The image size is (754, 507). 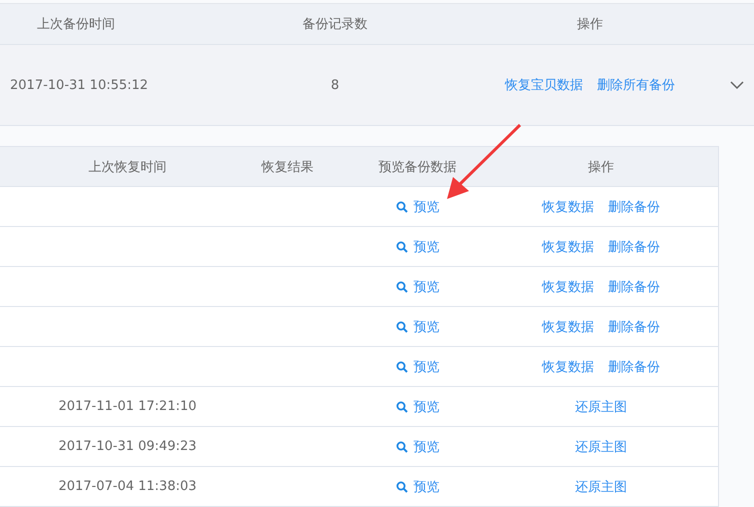 What do you see at coordinates (79, 85) in the screenshot?
I see `table-cell: 2017-10-31 10:55:12` at bounding box center [79, 85].